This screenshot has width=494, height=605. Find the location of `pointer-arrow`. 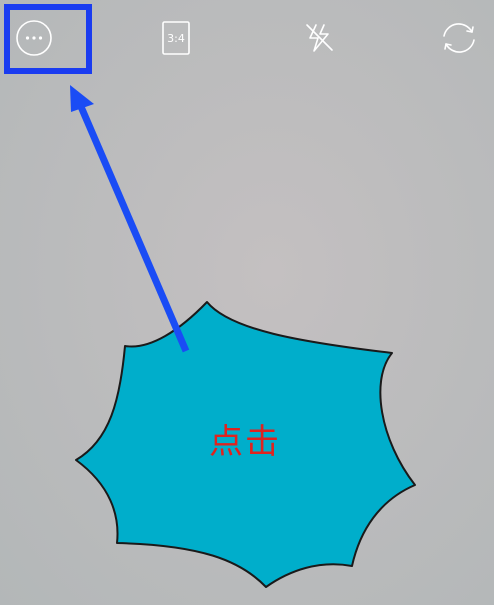

pointer-arrow is located at coordinates (132, 226).